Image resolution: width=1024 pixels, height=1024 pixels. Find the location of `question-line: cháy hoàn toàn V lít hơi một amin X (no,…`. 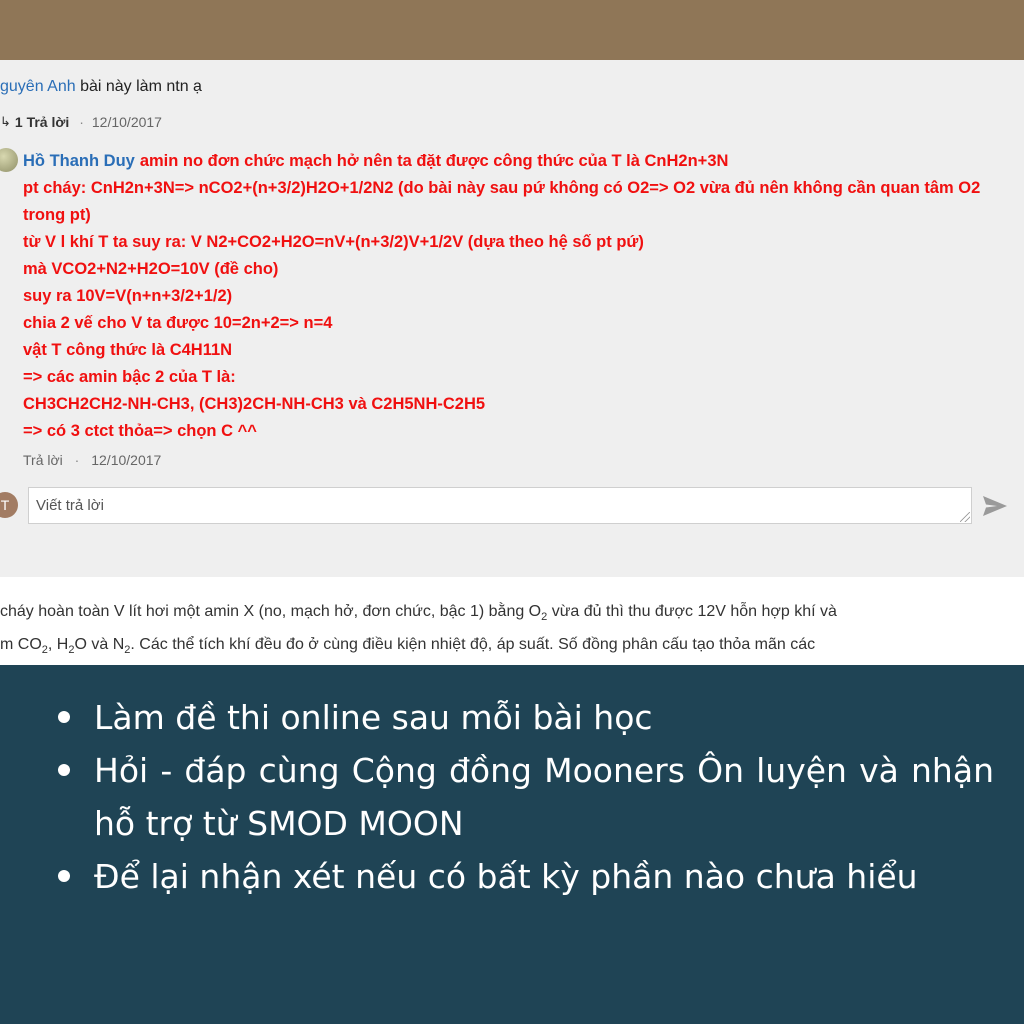

question-line: cháy hoàn toàn V lít hơi một amin X (no,… is located at coordinates (512, 614).